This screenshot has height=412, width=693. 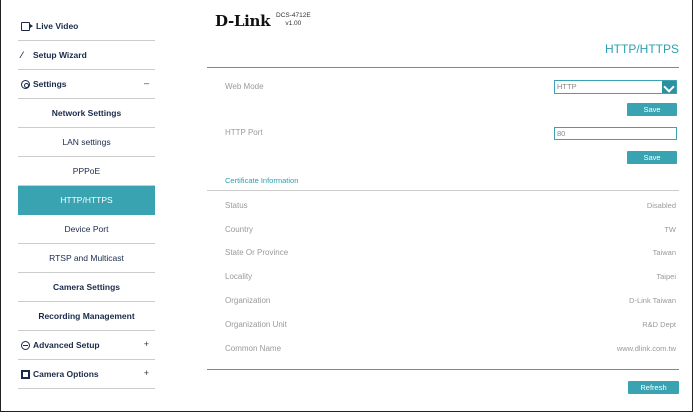 What do you see at coordinates (646, 348) in the screenshot?
I see `cert-common-name-value: www.dlink.com.tw` at bounding box center [646, 348].